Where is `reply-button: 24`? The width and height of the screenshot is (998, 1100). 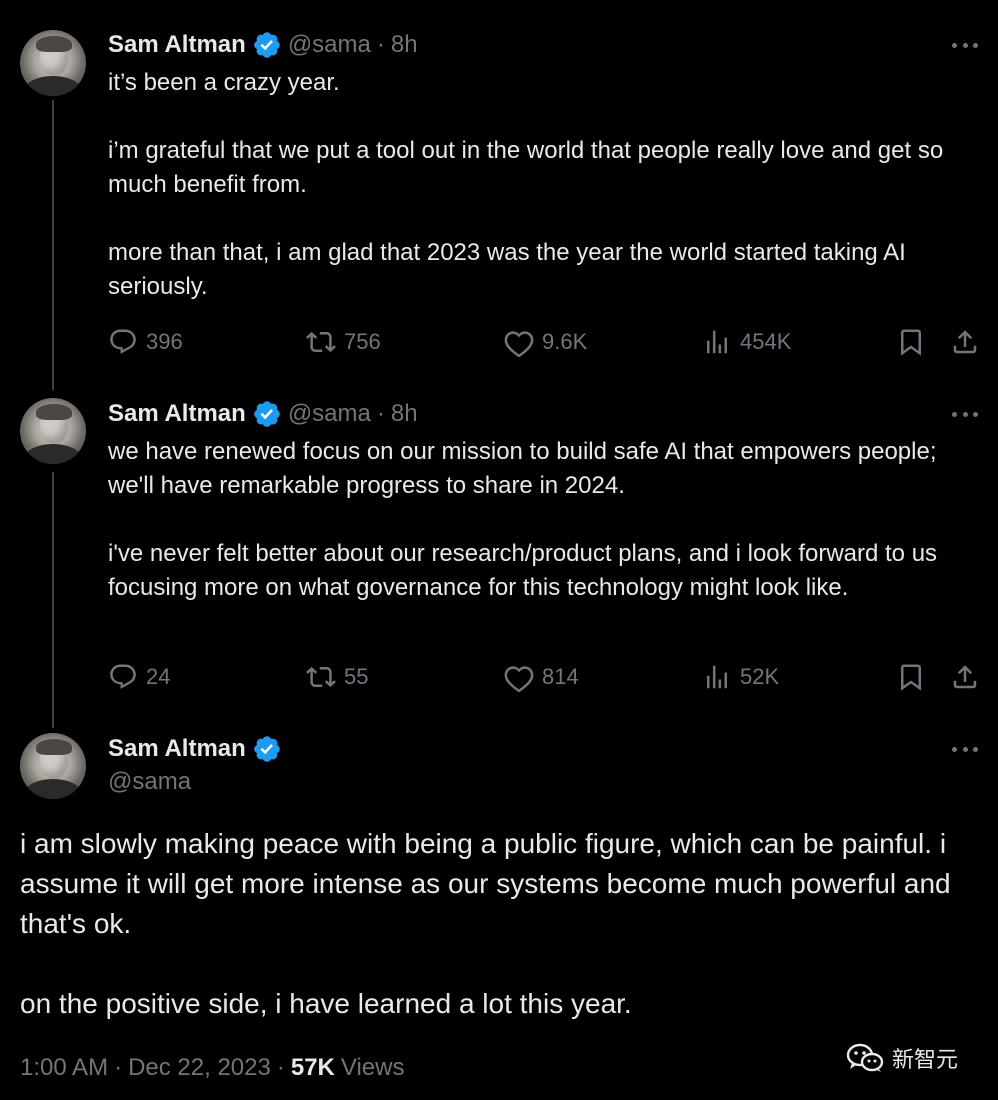 reply-button: 24 is located at coordinates (139, 677).